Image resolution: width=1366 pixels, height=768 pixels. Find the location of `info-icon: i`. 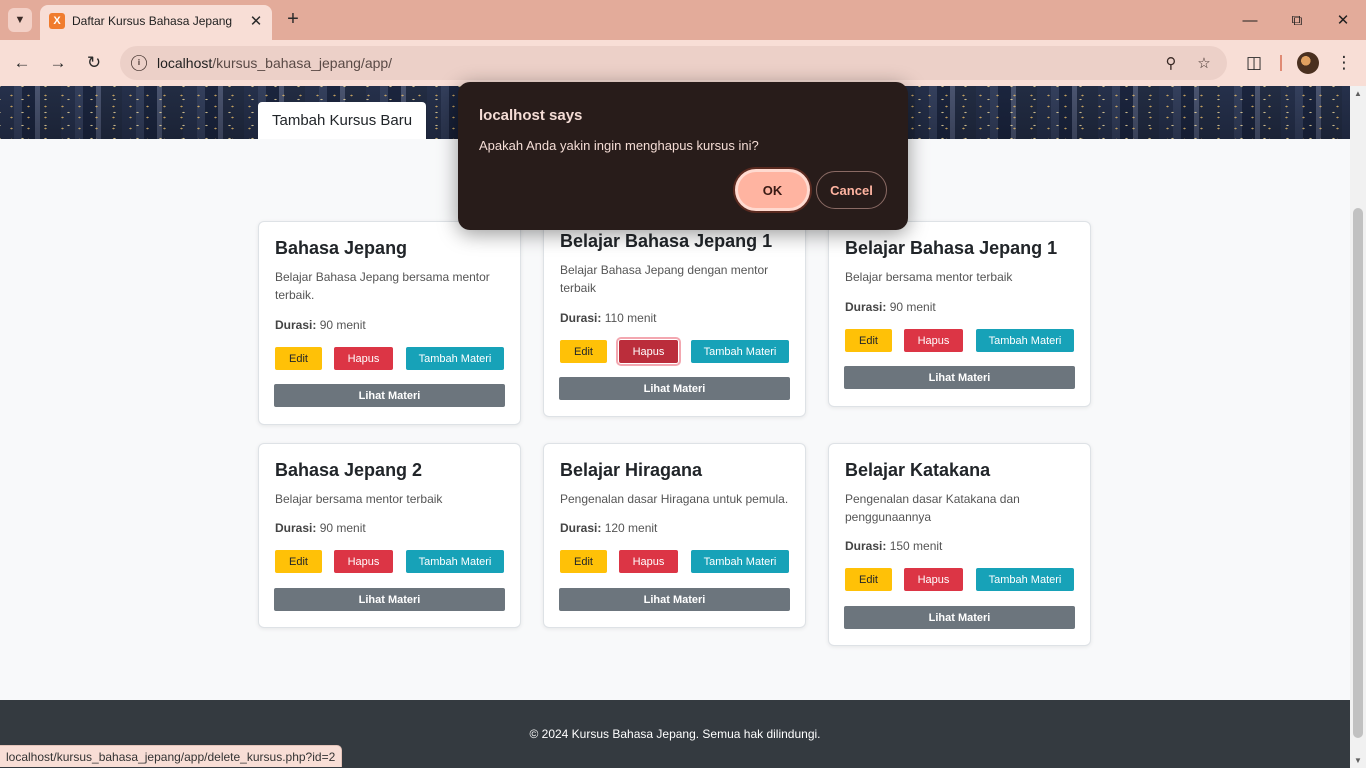

info-icon: i is located at coordinates (139, 63).